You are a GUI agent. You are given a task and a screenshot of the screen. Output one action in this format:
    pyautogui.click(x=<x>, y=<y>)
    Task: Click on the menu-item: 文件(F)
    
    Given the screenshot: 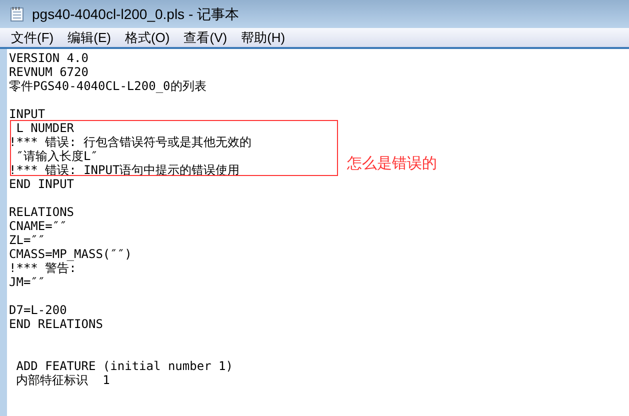 What is the action you would take?
    pyautogui.click(x=32, y=38)
    